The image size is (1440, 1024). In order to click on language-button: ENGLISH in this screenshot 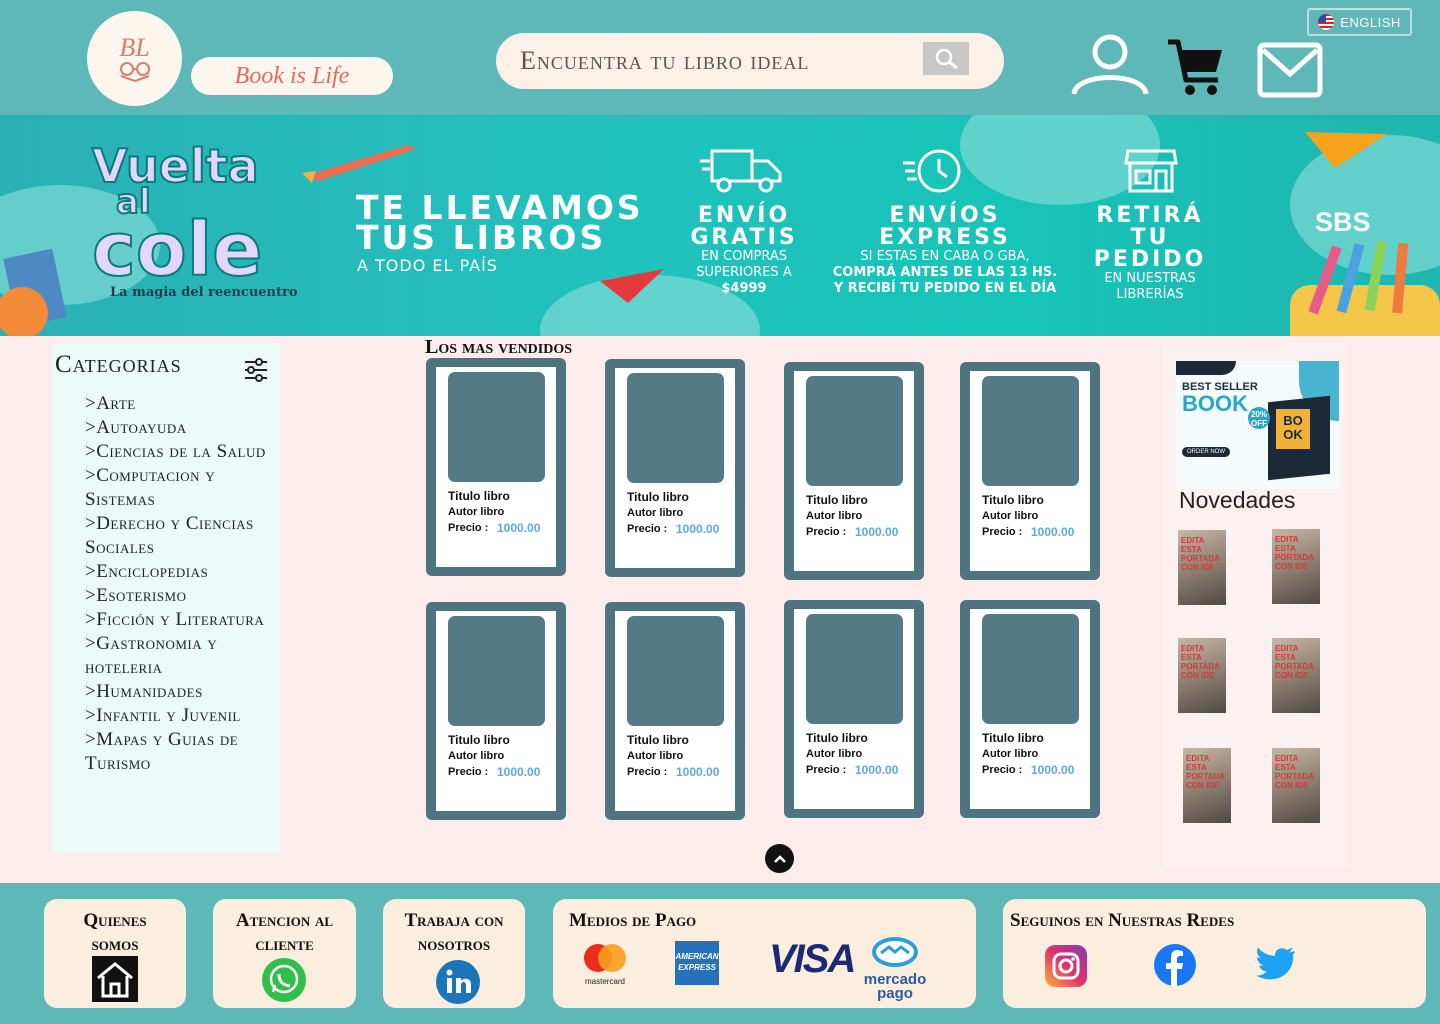, I will do `click(1359, 22)`.